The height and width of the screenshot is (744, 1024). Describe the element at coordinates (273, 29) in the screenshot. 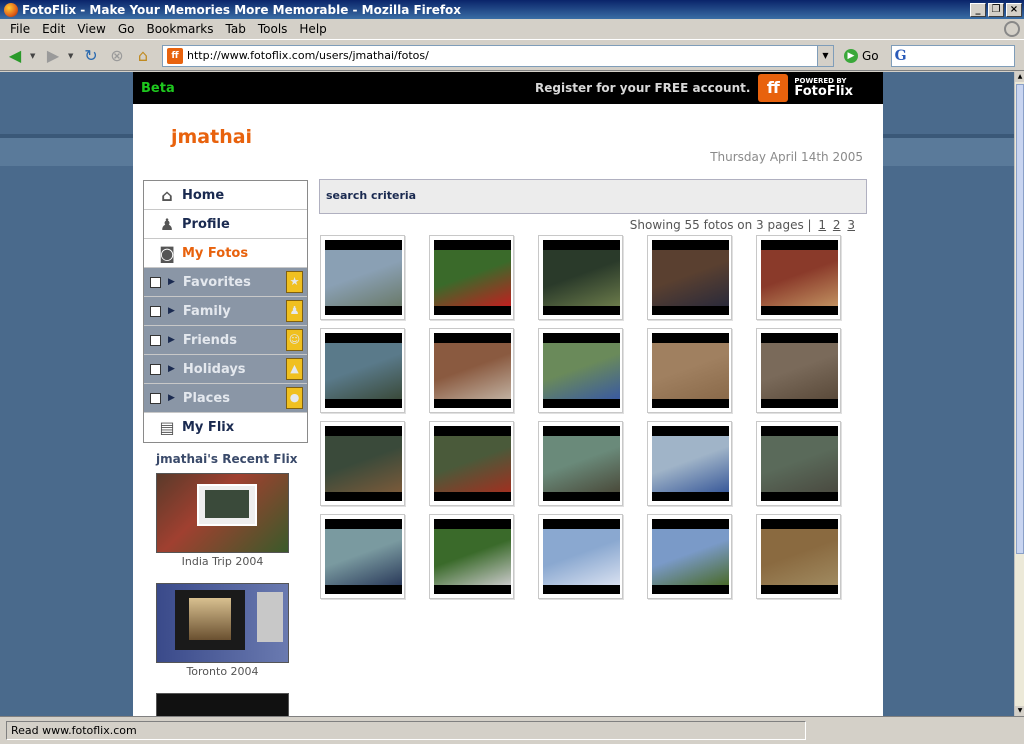

I see `menu-tools: Tools` at that location.